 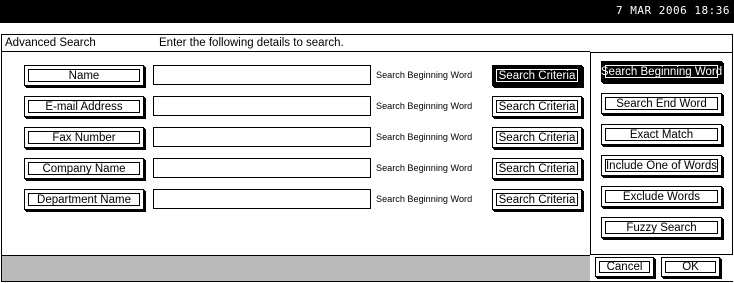 I want to click on field-button-fax: Fax Number, so click(x=84, y=137).